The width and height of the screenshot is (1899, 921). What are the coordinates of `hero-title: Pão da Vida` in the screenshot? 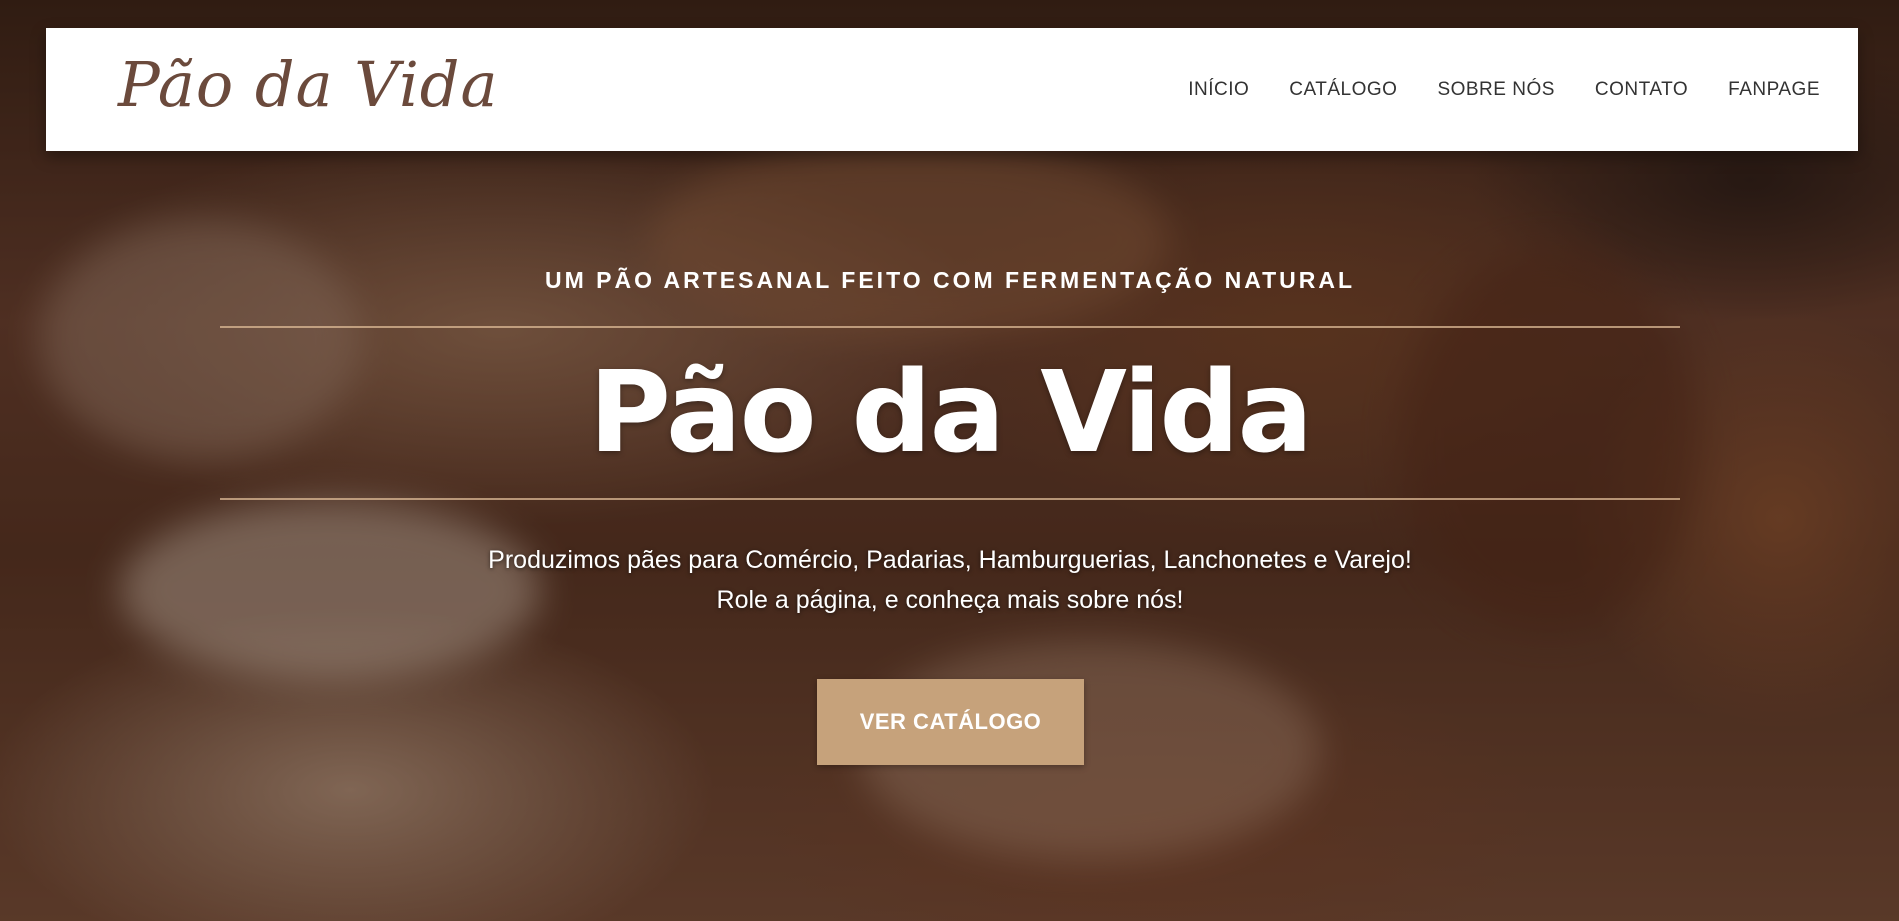 It's located at (950, 413).